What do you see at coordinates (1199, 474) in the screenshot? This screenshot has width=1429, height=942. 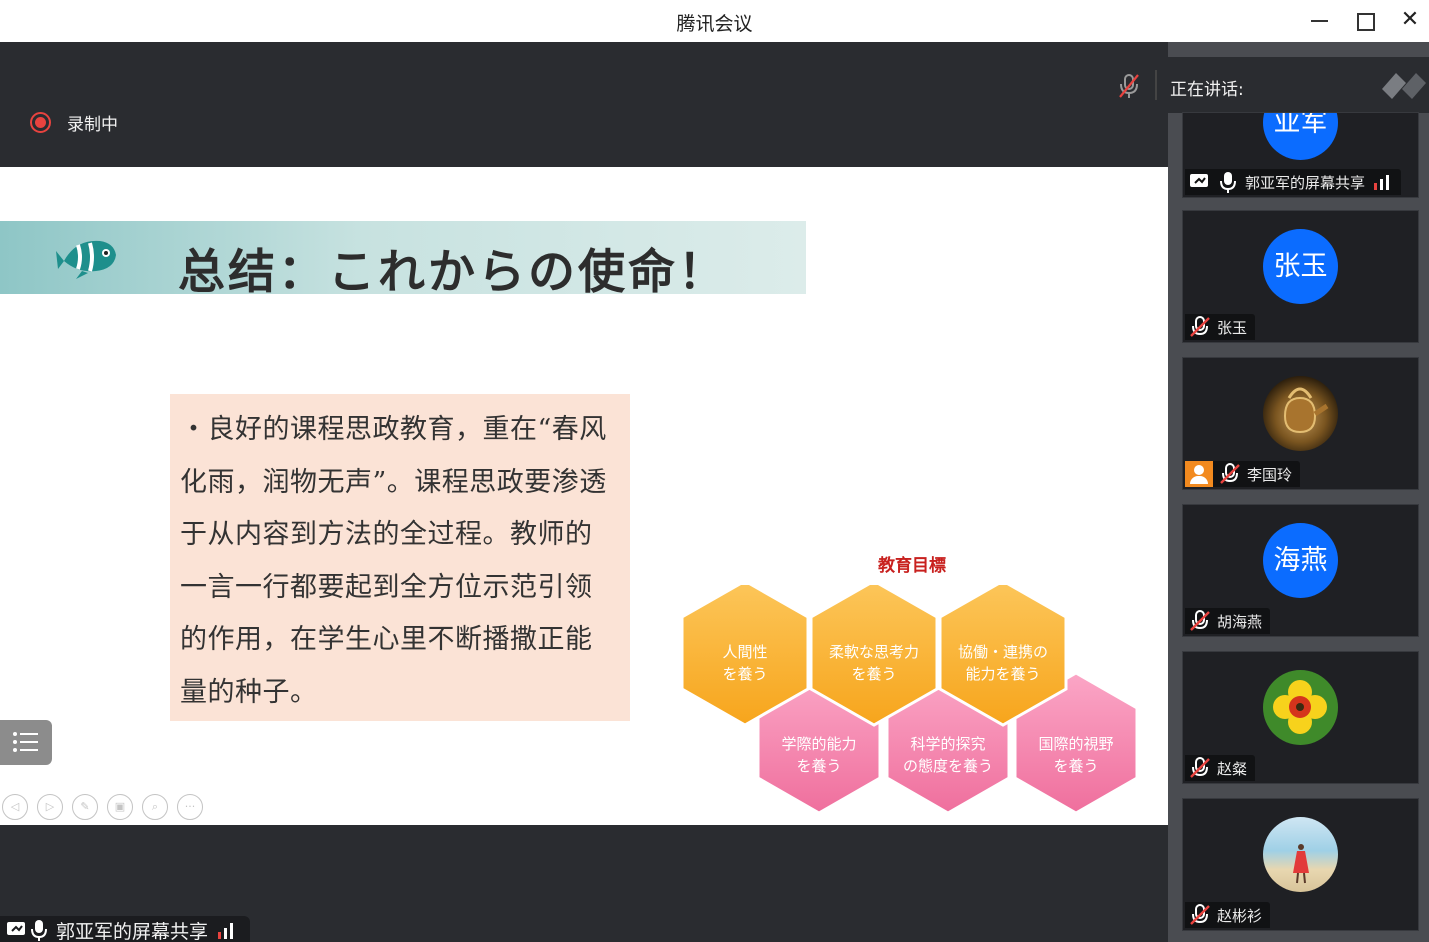 I see `host-icon` at bounding box center [1199, 474].